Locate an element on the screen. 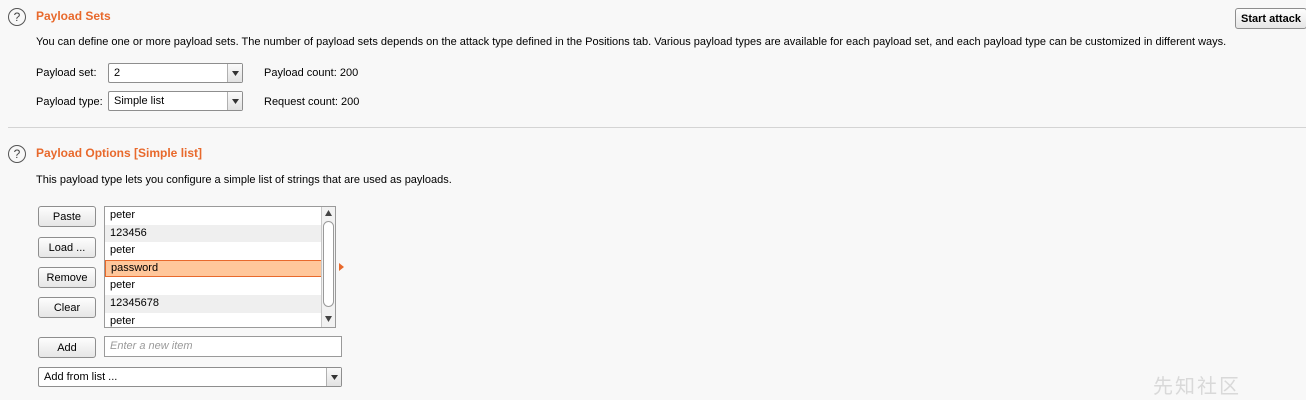 The width and height of the screenshot is (1306, 400). scrollbar-thumb is located at coordinates (328, 264).